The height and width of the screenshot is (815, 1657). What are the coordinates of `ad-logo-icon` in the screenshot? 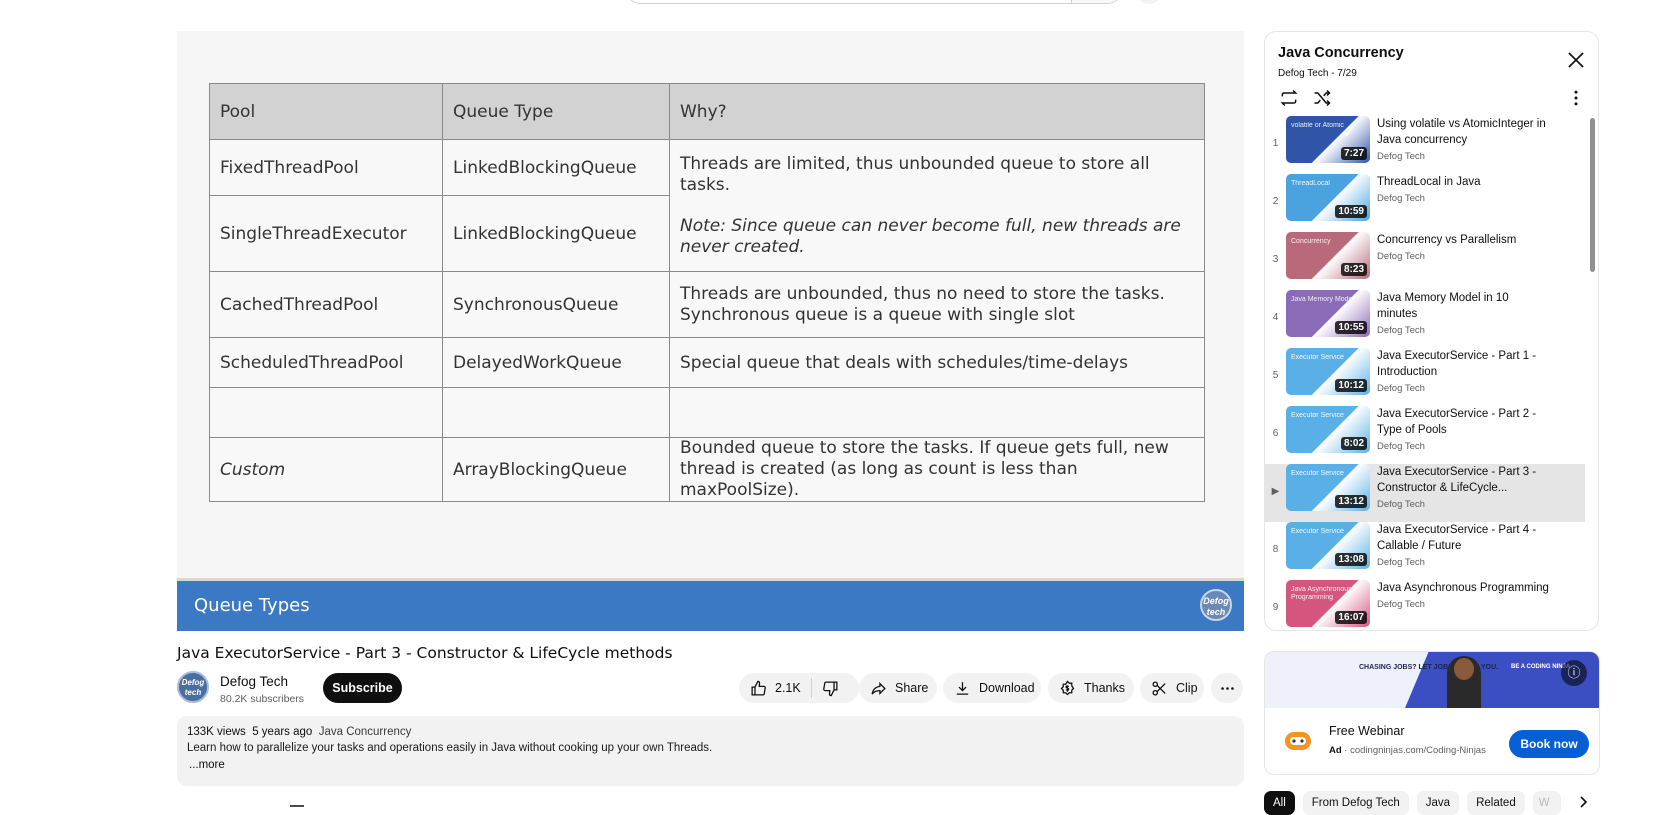 It's located at (1298, 741).